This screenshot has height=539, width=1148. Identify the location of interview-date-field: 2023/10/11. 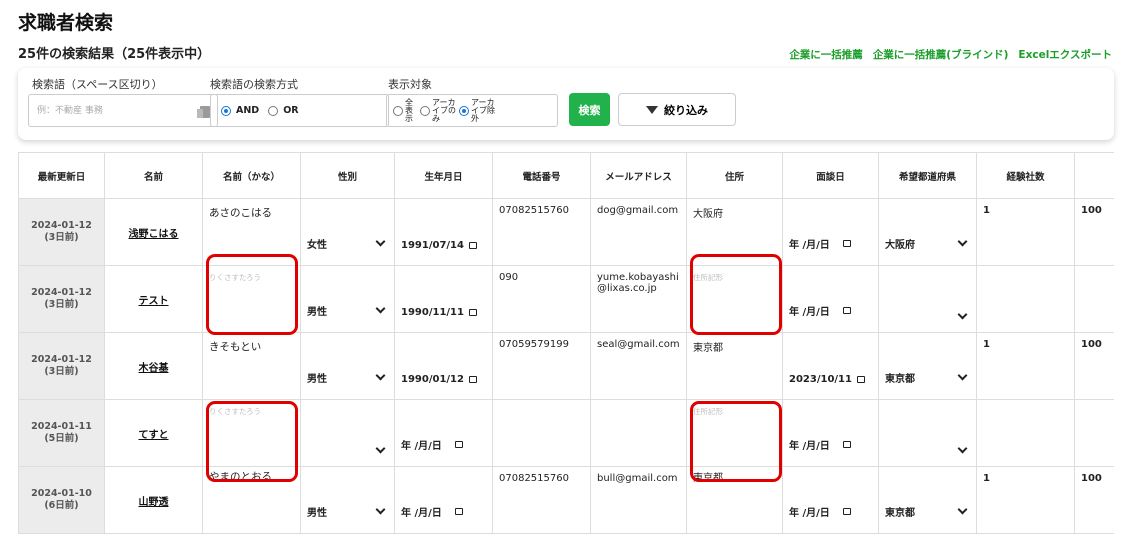
(830, 366).